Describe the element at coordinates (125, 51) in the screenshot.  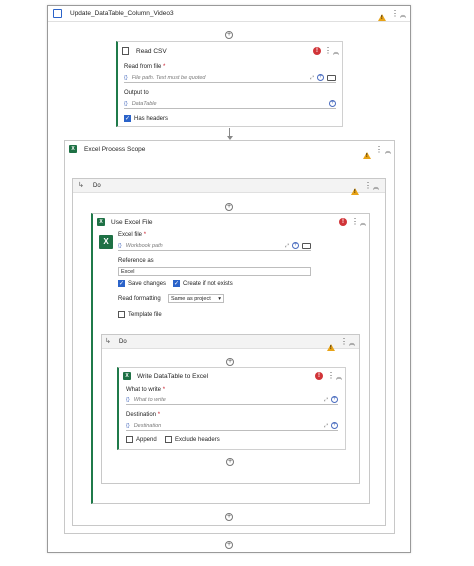
I see `read-csv-icon` at that location.